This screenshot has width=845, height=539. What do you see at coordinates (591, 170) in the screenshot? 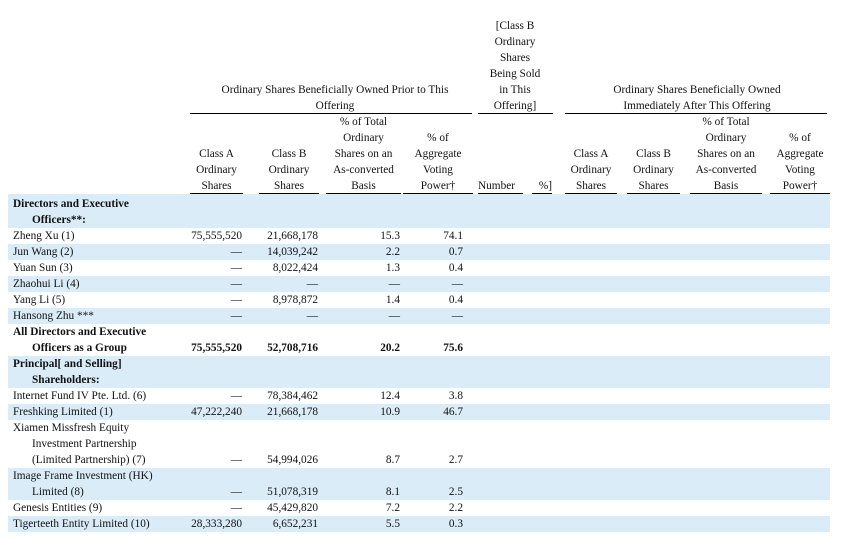
I see `after-col-1-header-line: Ordinary` at bounding box center [591, 170].